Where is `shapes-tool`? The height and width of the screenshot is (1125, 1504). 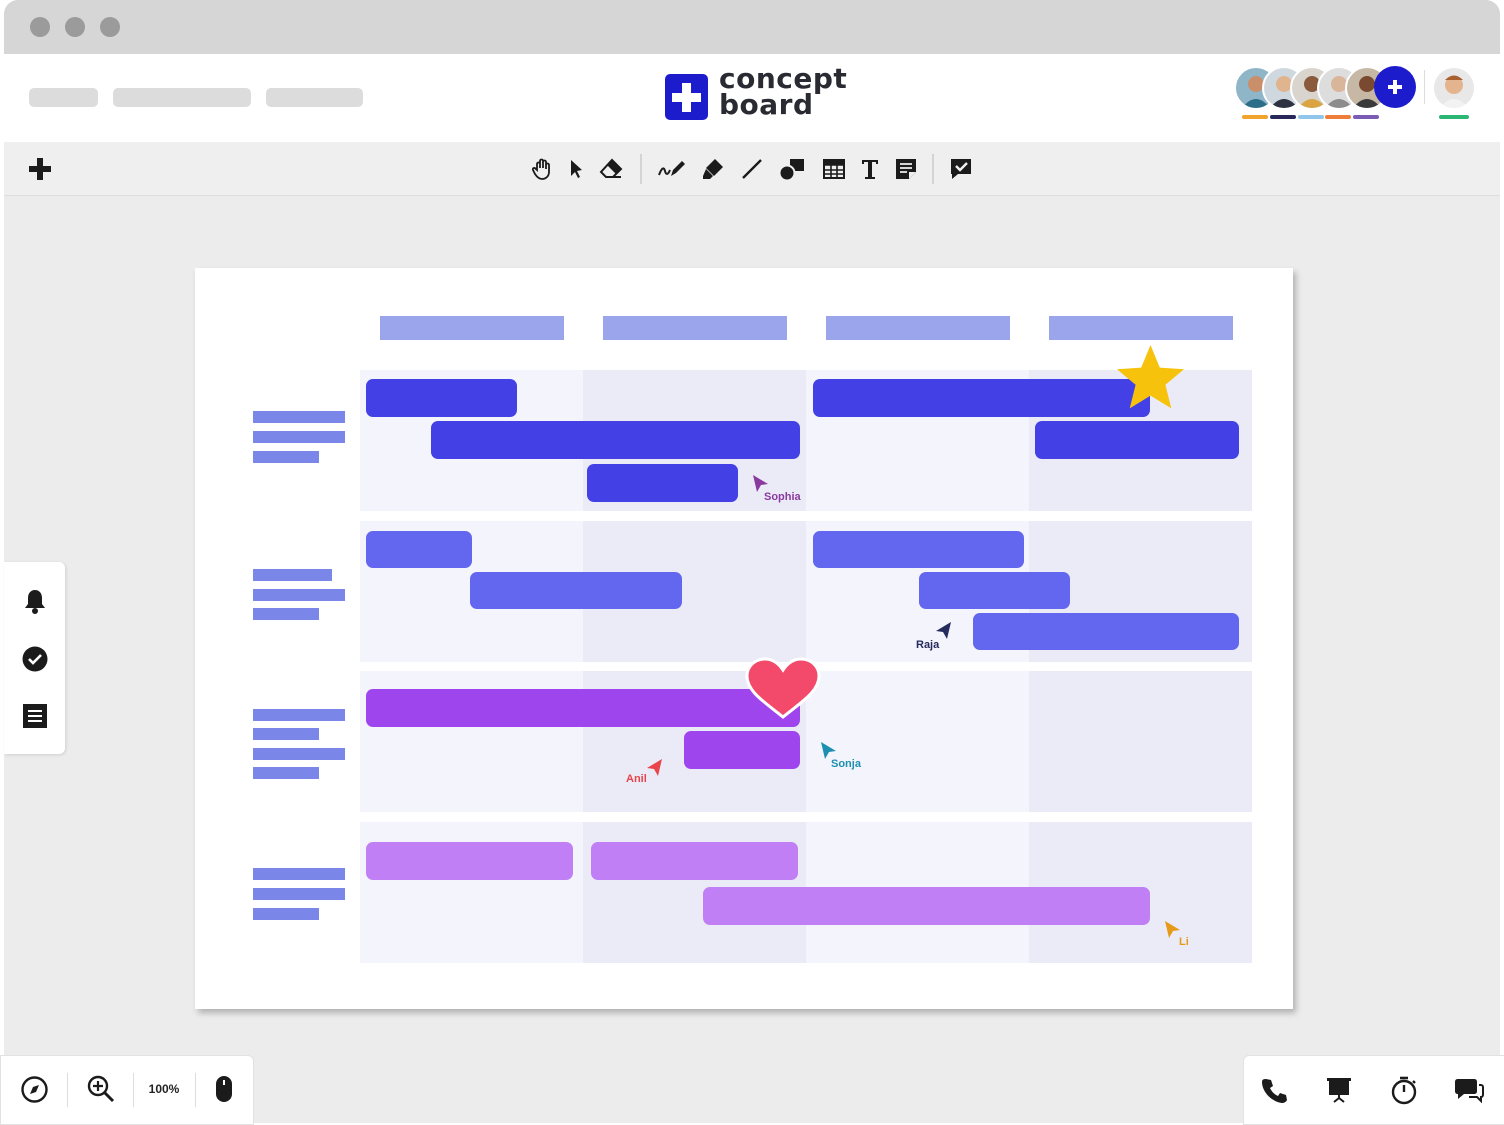
shapes-tool is located at coordinates (792, 169).